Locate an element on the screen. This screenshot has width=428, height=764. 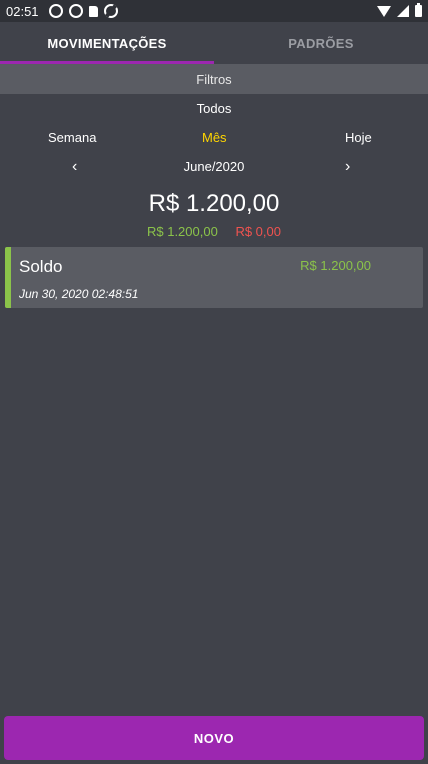
period-today: Hoje is located at coordinates (358, 138).